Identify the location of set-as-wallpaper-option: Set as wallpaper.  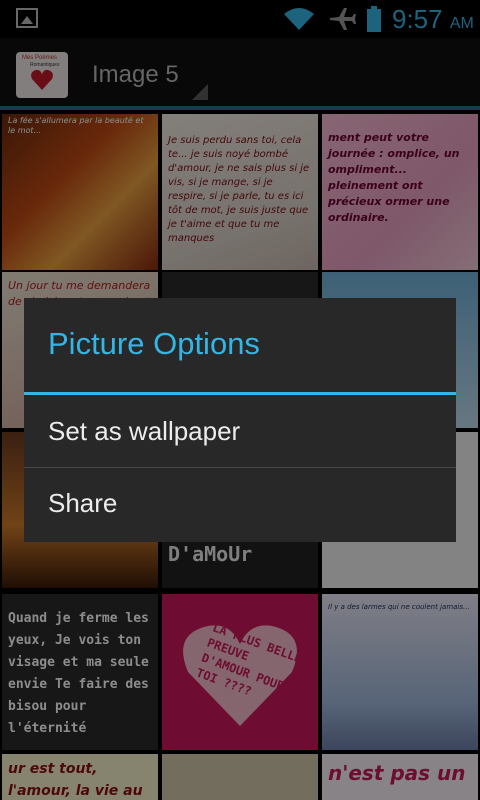
(240, 432).